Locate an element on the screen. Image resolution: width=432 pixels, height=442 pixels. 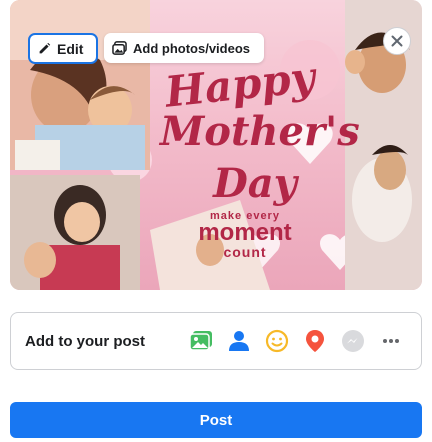
post-button: Post is located at coordinates (216, 420).